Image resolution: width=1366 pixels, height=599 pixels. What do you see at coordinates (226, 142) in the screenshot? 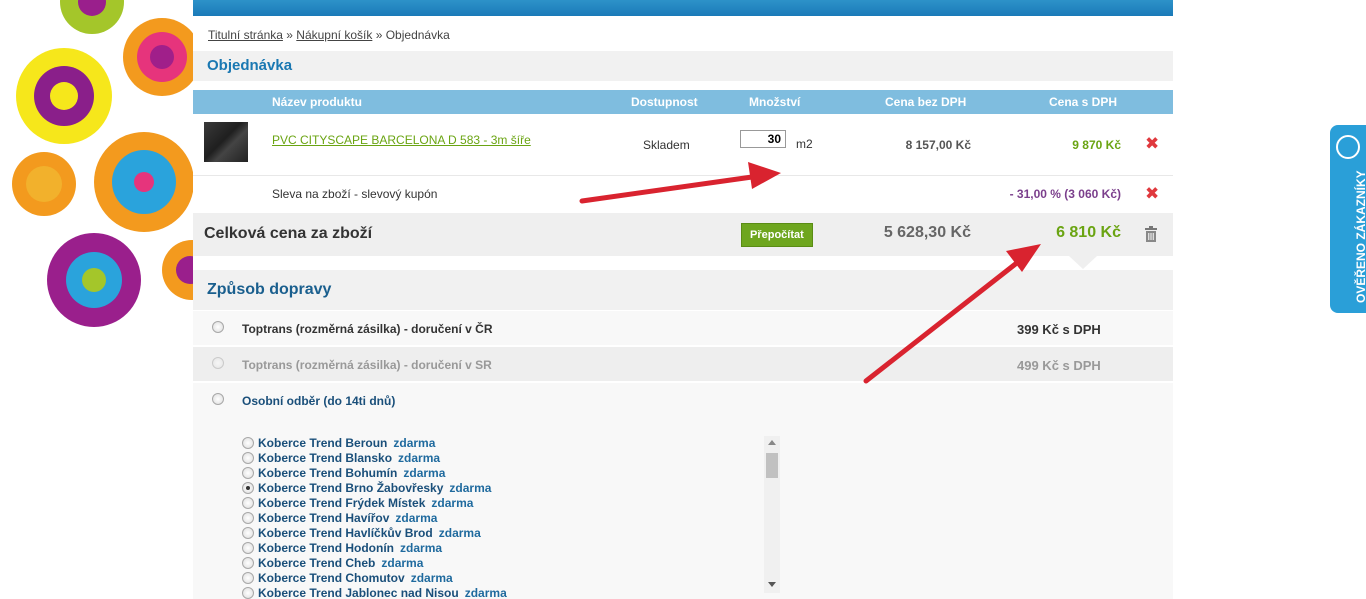
I see `product-thumbnail` at bounding box center [226, 142].